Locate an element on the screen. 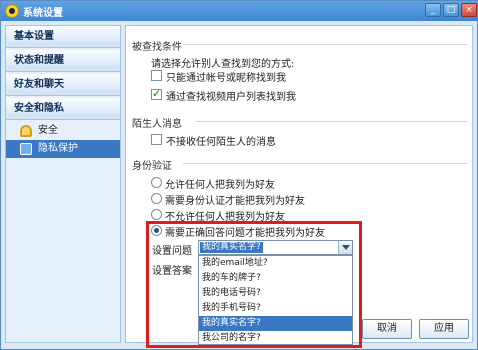 The height and width of the screenshot is (350, 478). privacy-icon is located at coordinates (26, 149).